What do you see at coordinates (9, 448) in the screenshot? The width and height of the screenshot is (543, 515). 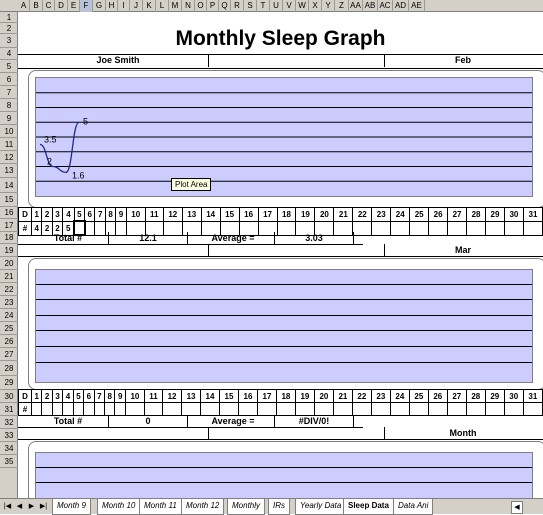 I see `row-header-34: 34` at bounding box center [9, 448].